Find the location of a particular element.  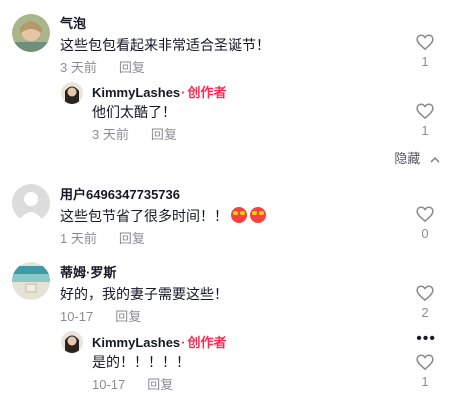

comment-text: 是的！！！！！ is located at coordinates (141, 362).